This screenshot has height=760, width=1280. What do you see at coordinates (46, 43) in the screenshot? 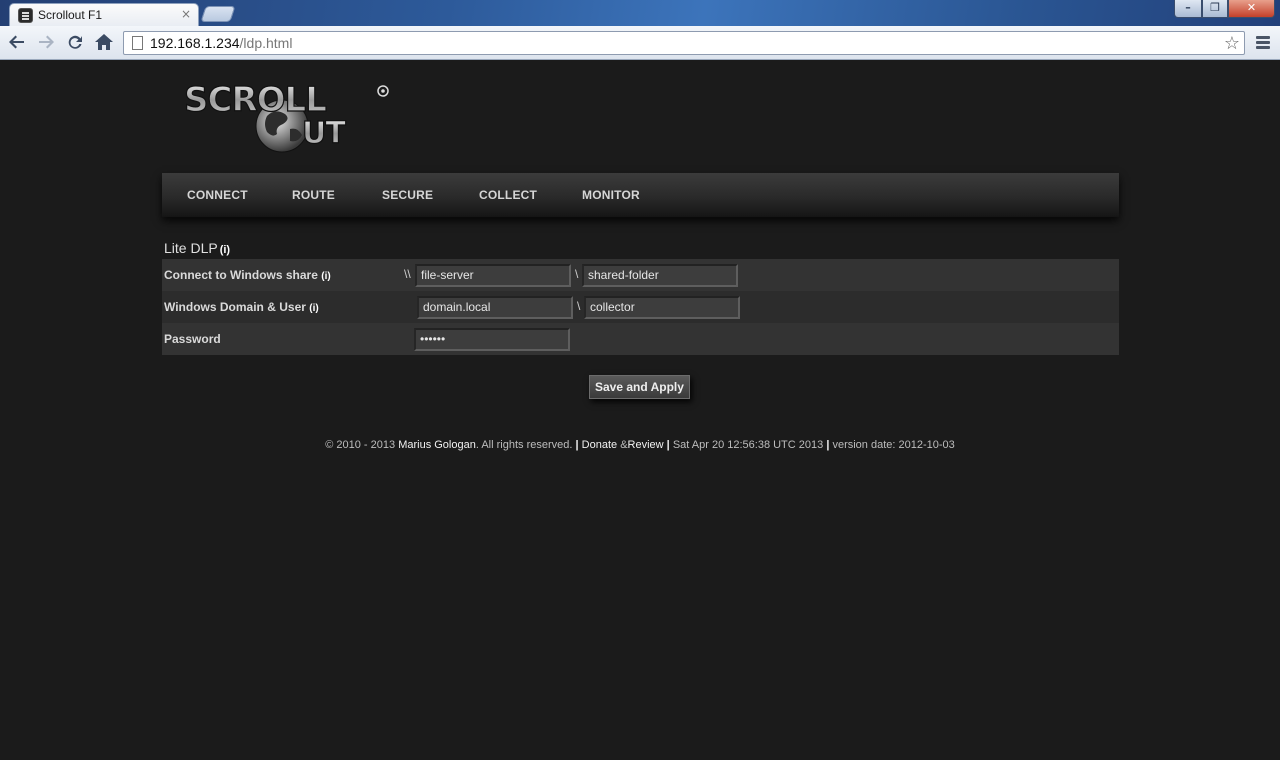
I see `forward-icon` at bounding box center [46, 43].